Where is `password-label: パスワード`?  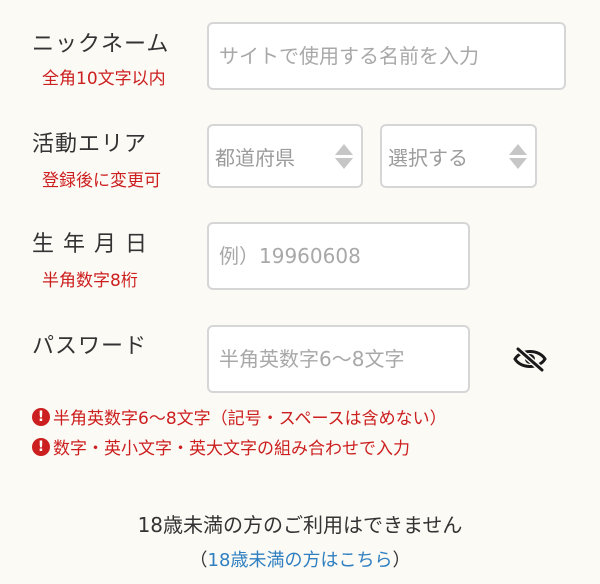
password-label: パスワード is located at coordinates (90, 346).